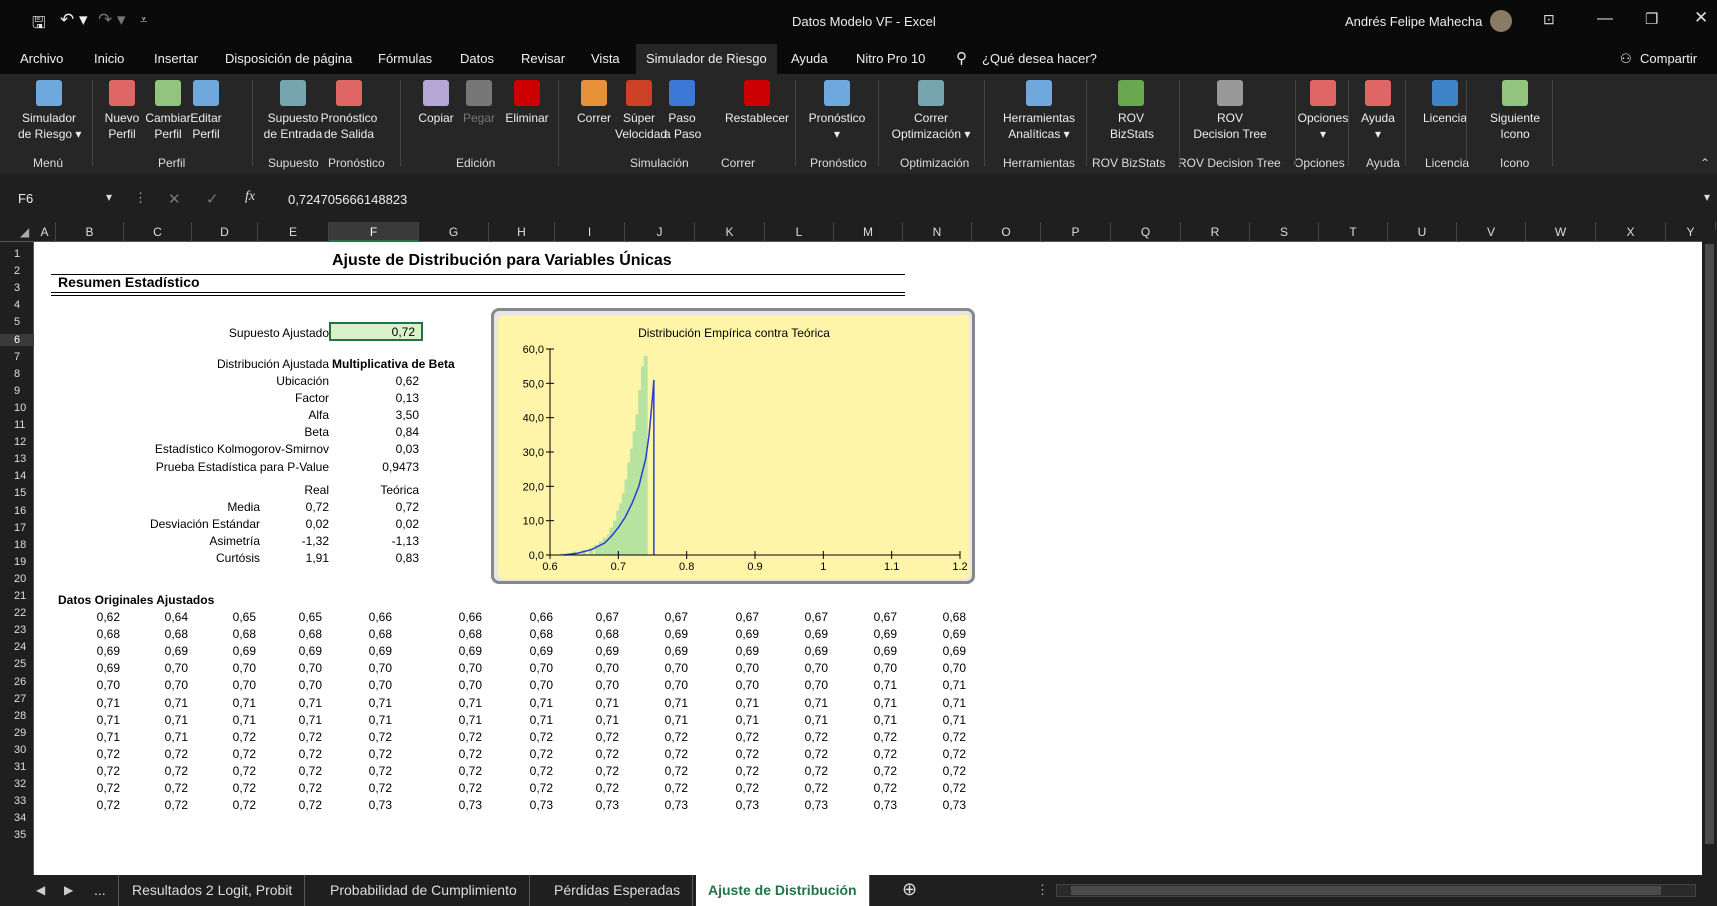 The image size is (1717, 906). Describe the element at coordinates (17, 288) in the screenshot. I see `row-header: 3` at that location.